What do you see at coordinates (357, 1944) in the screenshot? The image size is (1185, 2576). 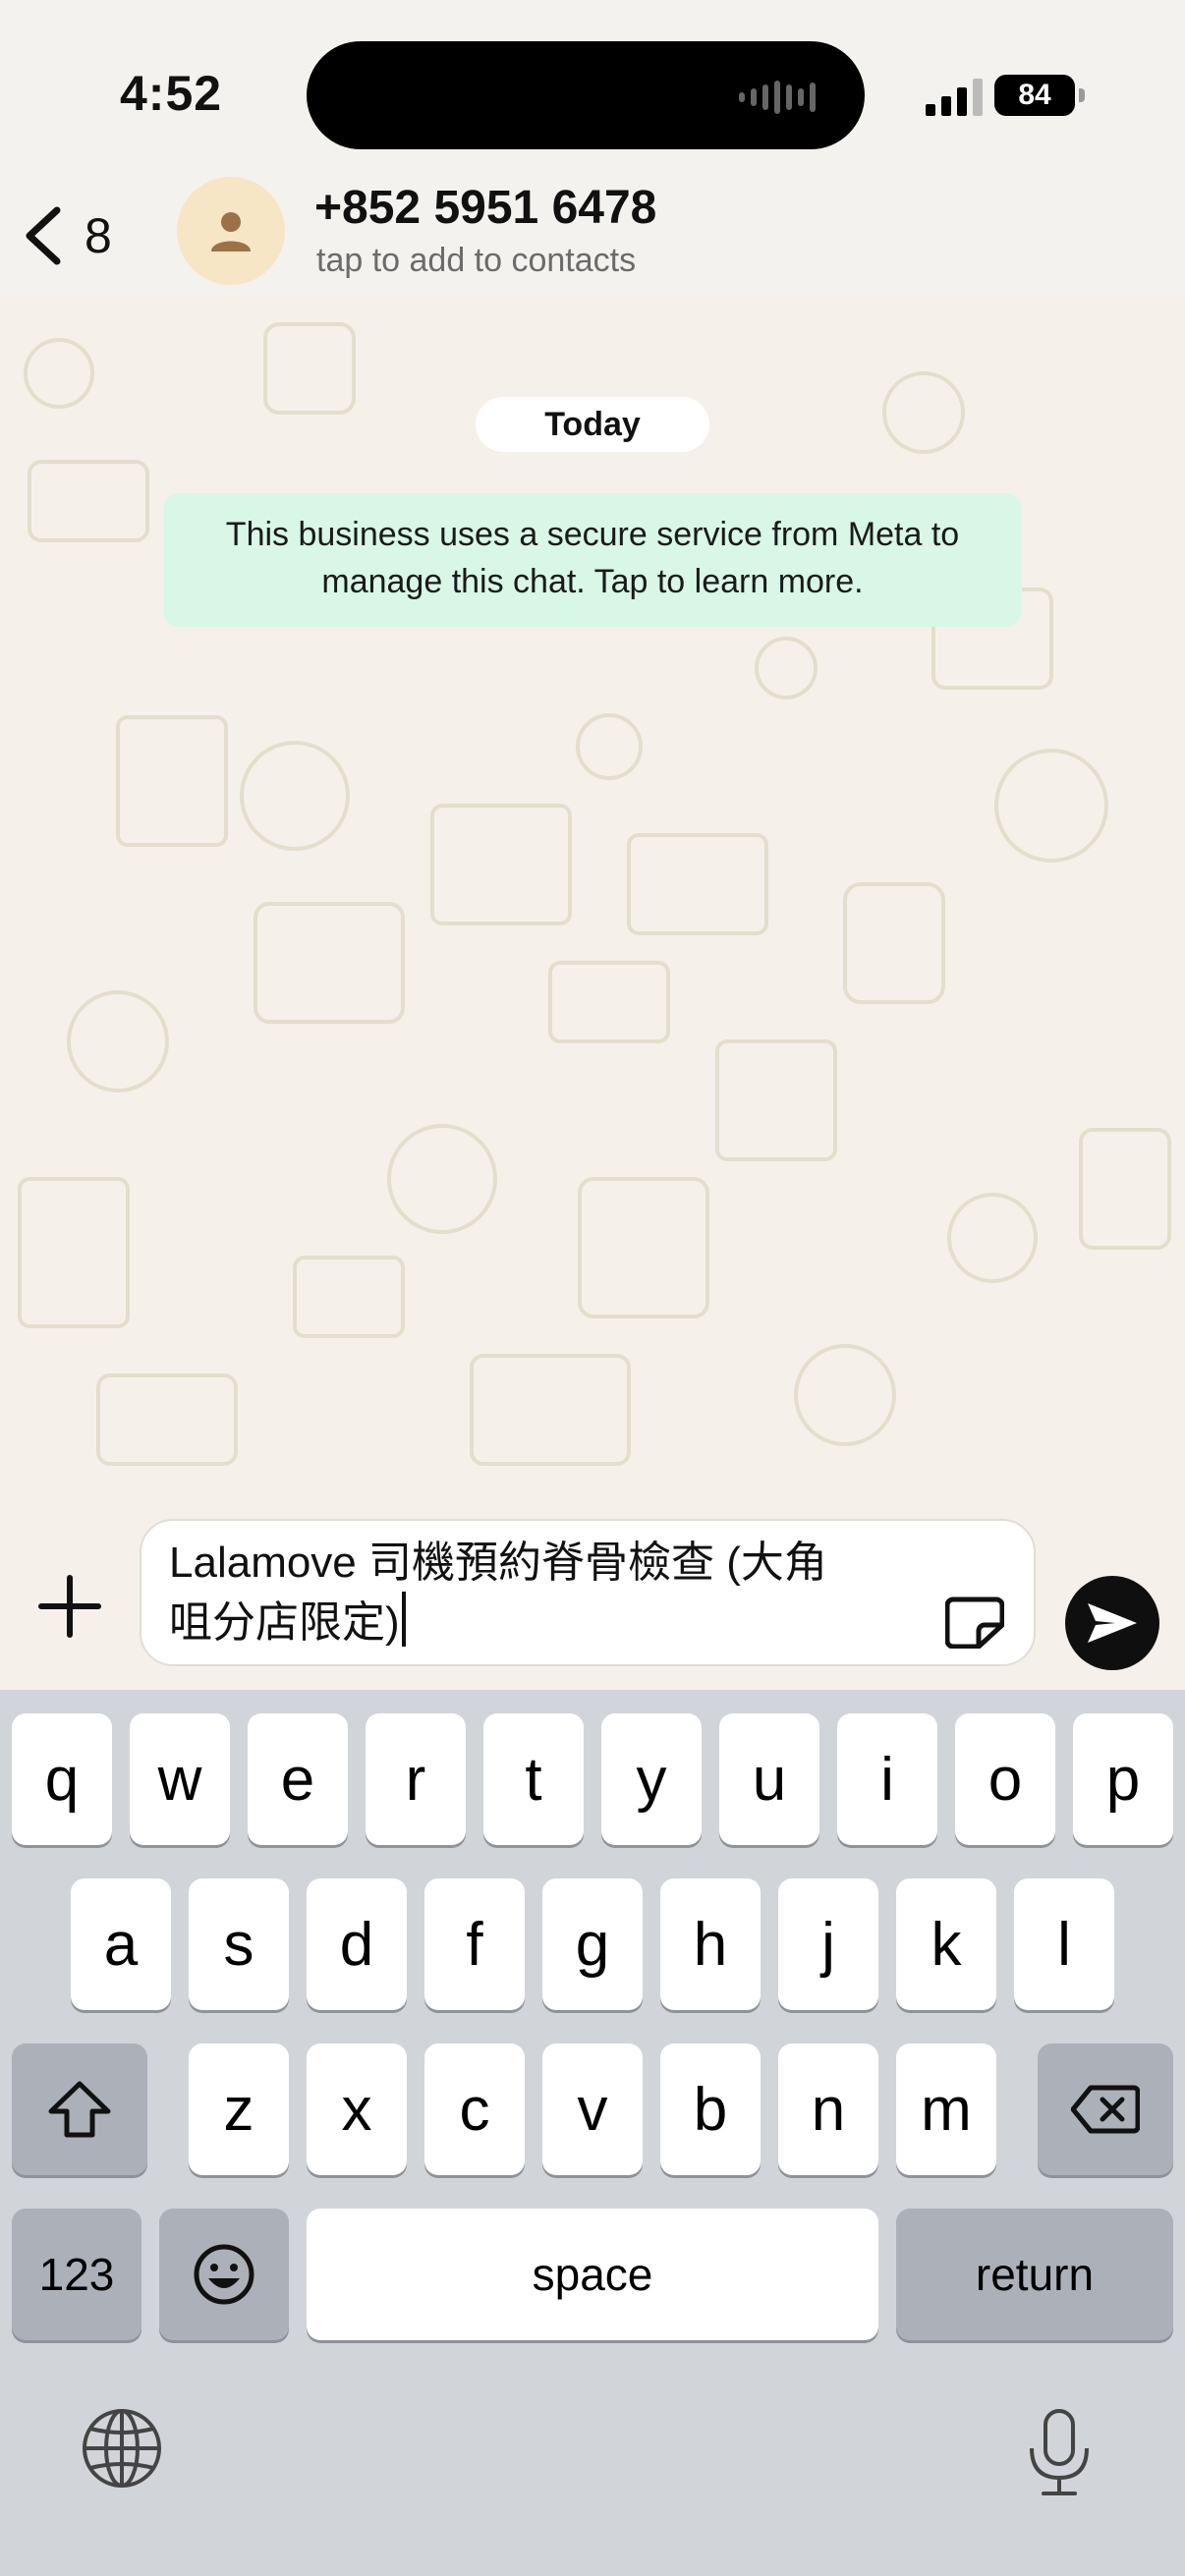 I see `key-d: d` at bounding box center [357, 1944].